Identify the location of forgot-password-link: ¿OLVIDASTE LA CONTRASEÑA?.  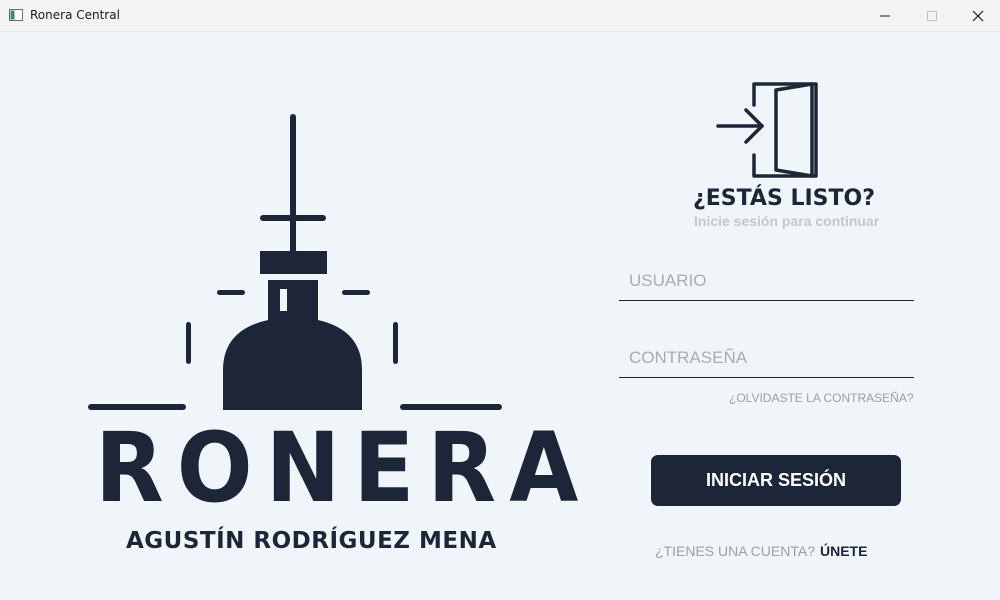
(821, 398).